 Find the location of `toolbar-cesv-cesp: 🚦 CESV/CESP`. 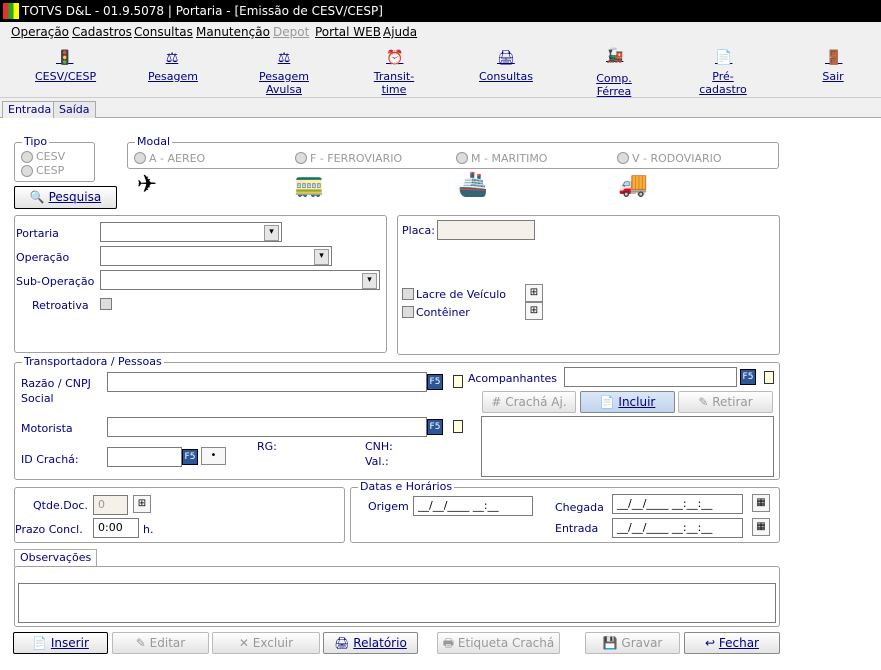

toolbar-cesv-cesp: 🚦 CESV/CESP is located at coordinates (65, 66).